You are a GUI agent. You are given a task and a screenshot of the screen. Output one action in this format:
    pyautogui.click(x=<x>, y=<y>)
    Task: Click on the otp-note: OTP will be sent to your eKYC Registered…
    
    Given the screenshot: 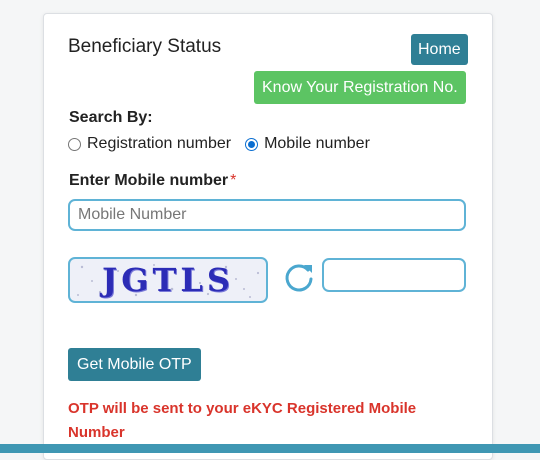 What is the action you would take?
    pyautogui.click(x=242, y=420)
    